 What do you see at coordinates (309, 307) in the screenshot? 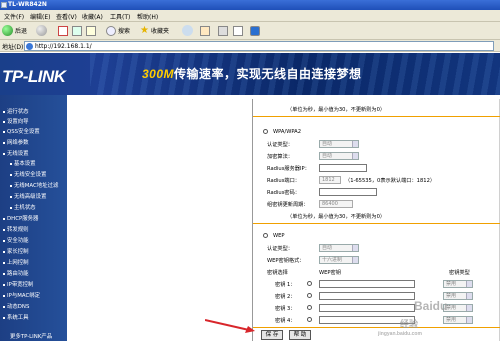
I see `key3-radio` at bounding box center [309, 307].